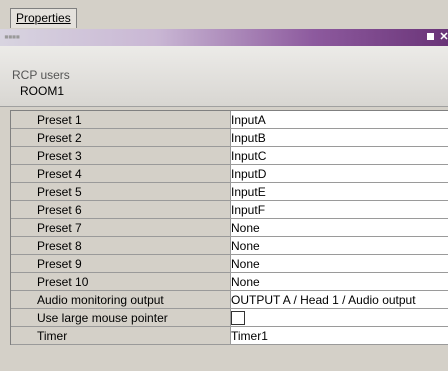 Image resolution: width=448 pixels, height=371 pixels. What do you see at coordinates (102, 318) in the screenshot?
I see `property-name: Use large mouse pointer` at bounding box center [102, 318].